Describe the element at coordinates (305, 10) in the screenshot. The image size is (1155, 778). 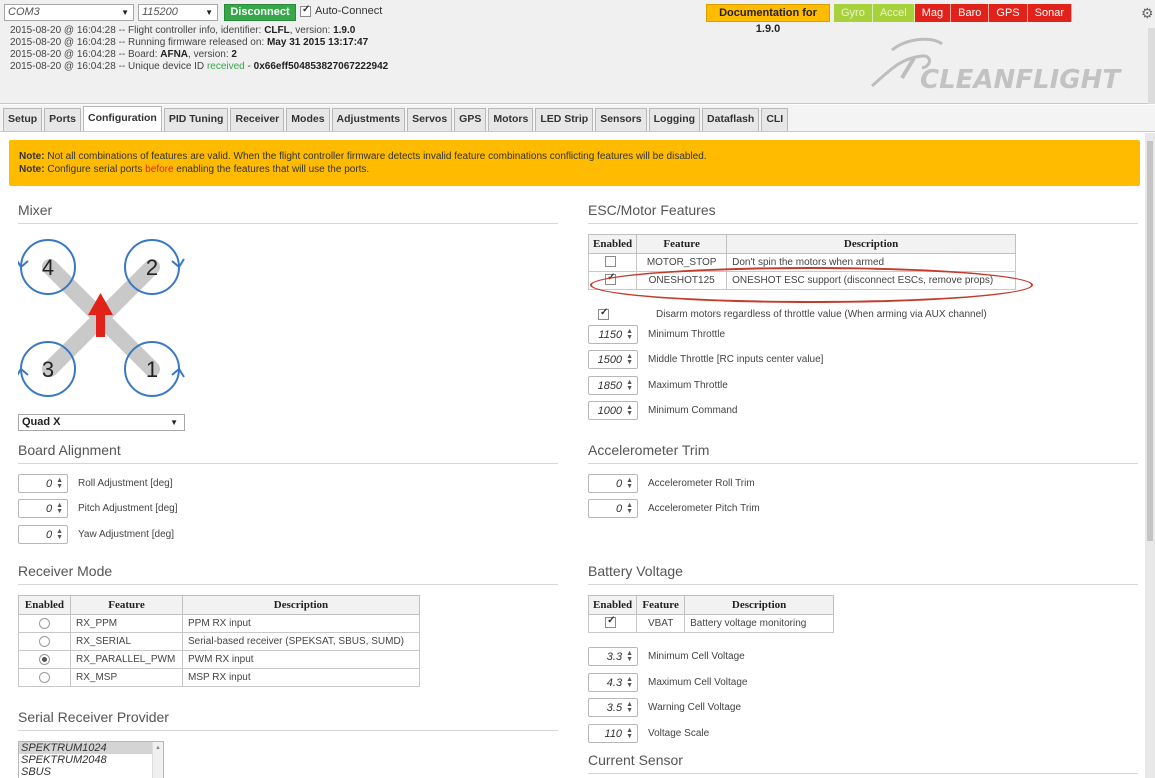
I see `auto-connect-checkbox` at that location.